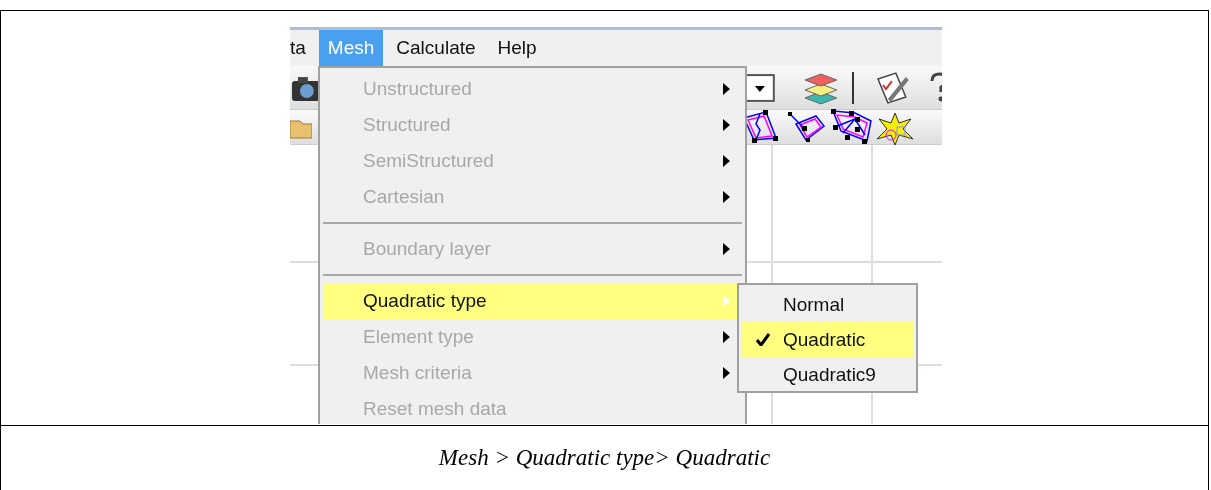 Image resolution: width=1211 pixels, height=490 pixels. Describe the element at coordinates (517, 48) in the screenshot. I see `menu-bar-item: Help` at that location.